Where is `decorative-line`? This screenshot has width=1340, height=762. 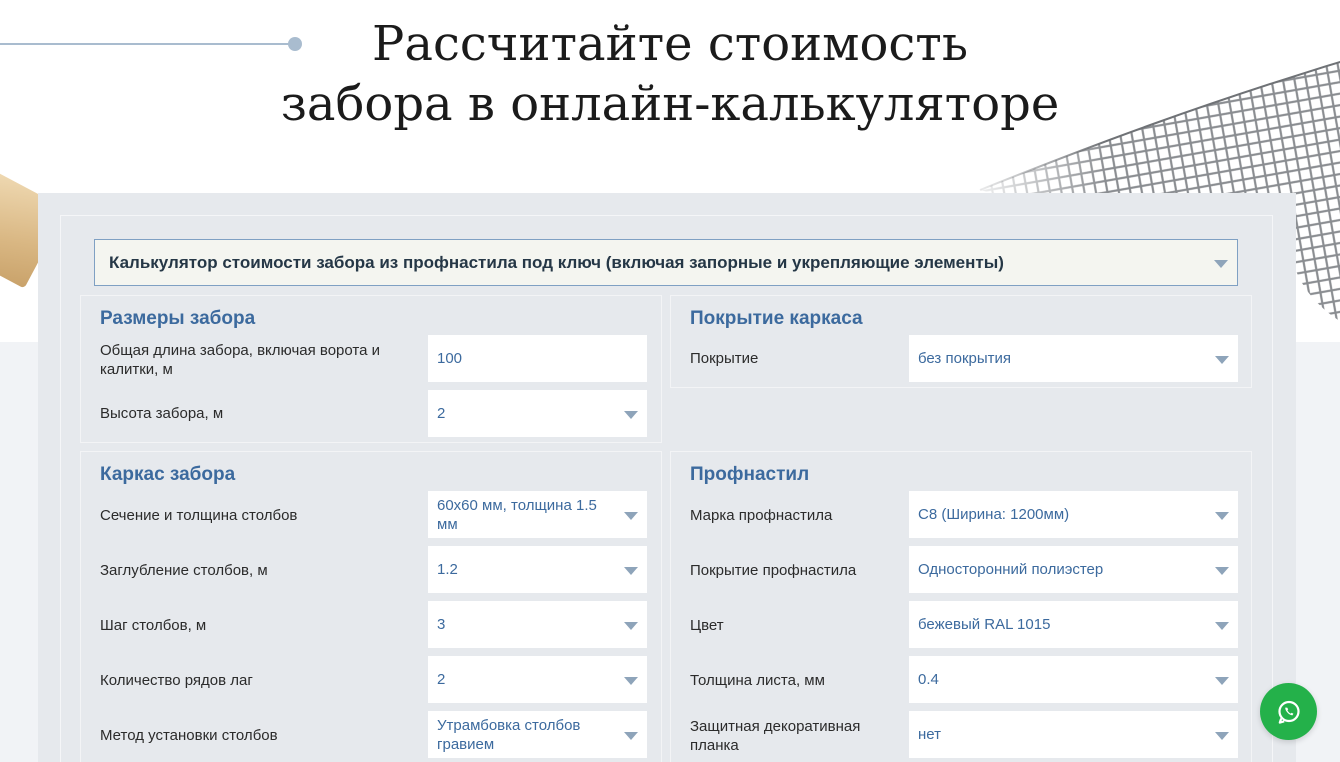
decorative-line is located at coordinates (146, 44).